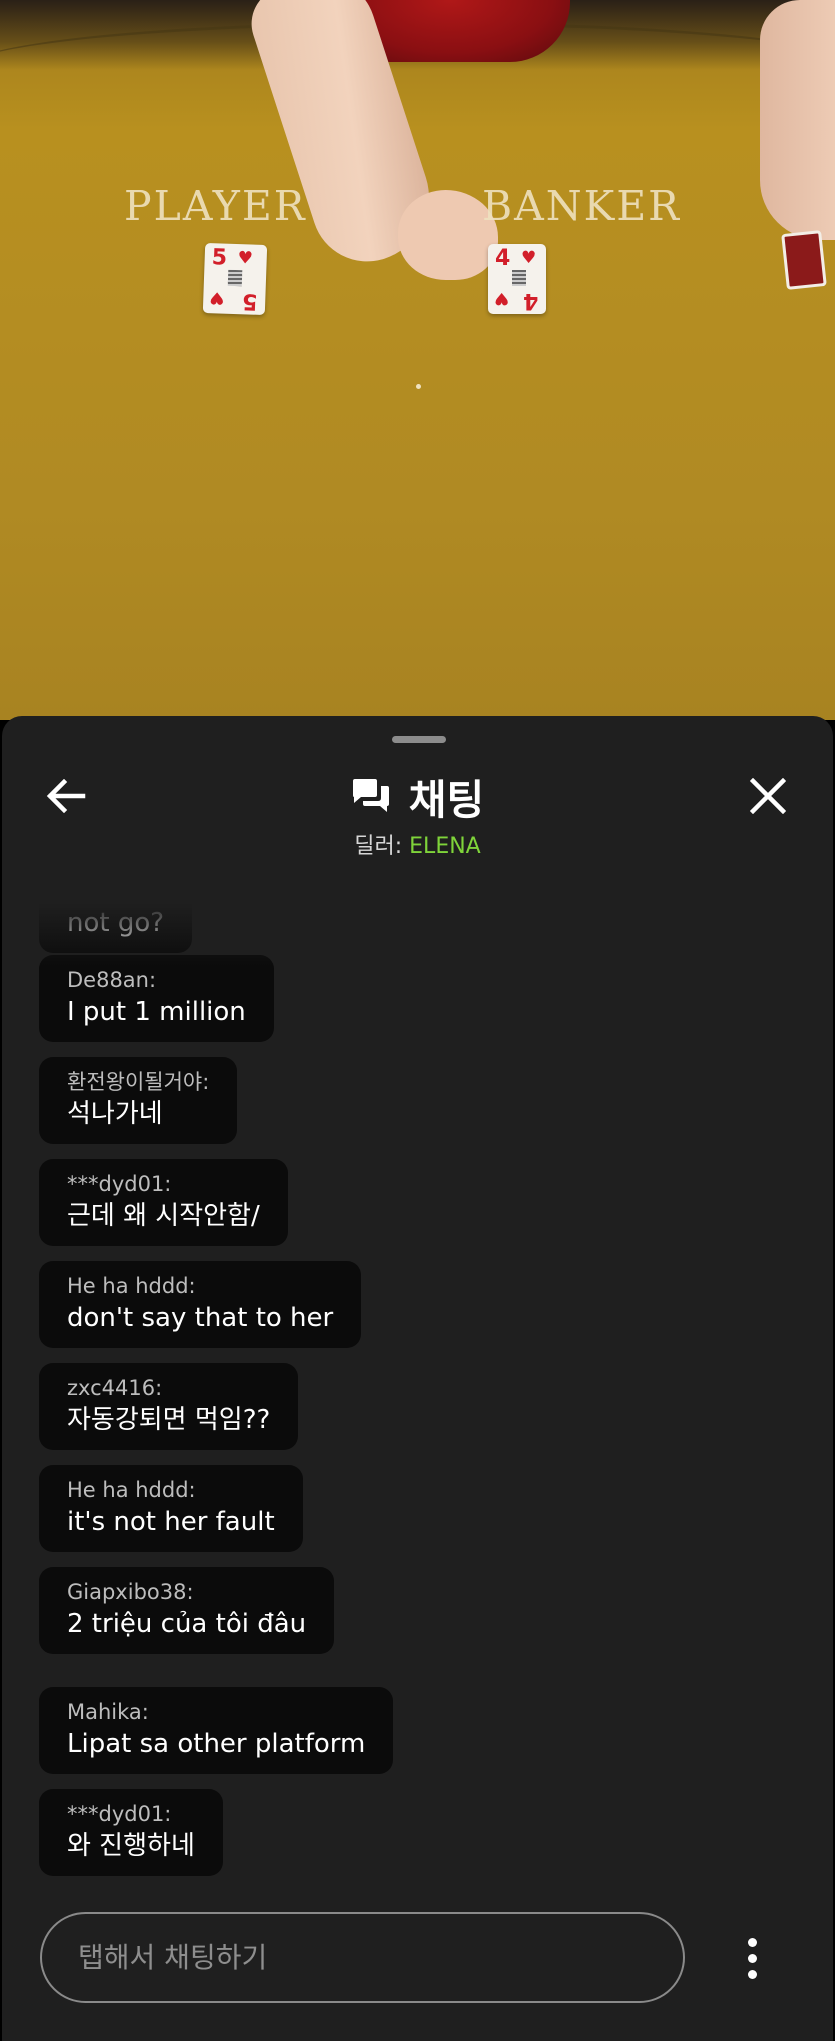 The image size is (835, 2041). I want to click on message-username: zxc4416:, so click(115, 1388).